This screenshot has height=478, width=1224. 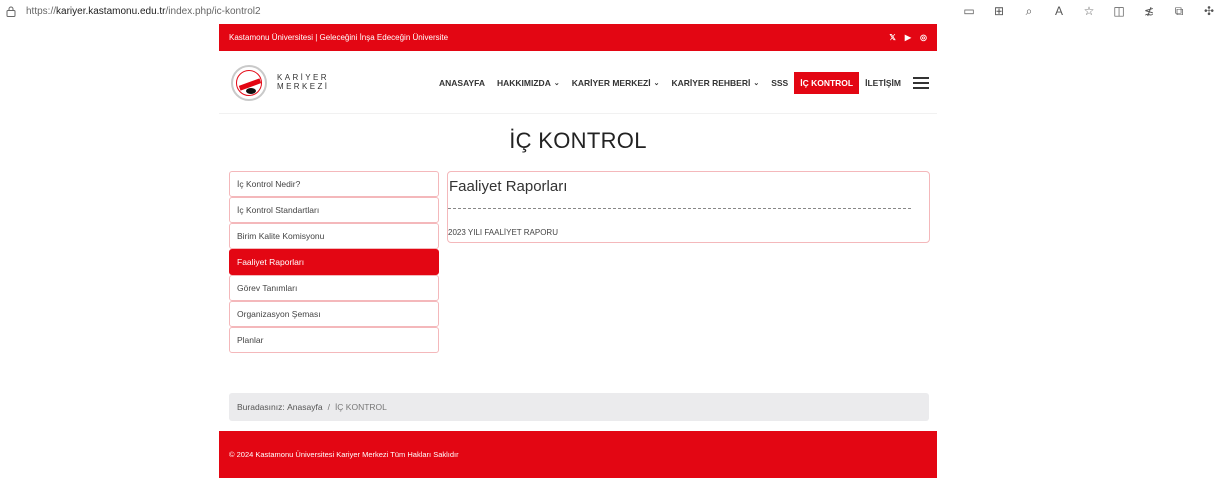 I want to click on breadcrumb: Buradasınız: Anasayfa / İÇ KONTROL, so click(x=579, y=407).